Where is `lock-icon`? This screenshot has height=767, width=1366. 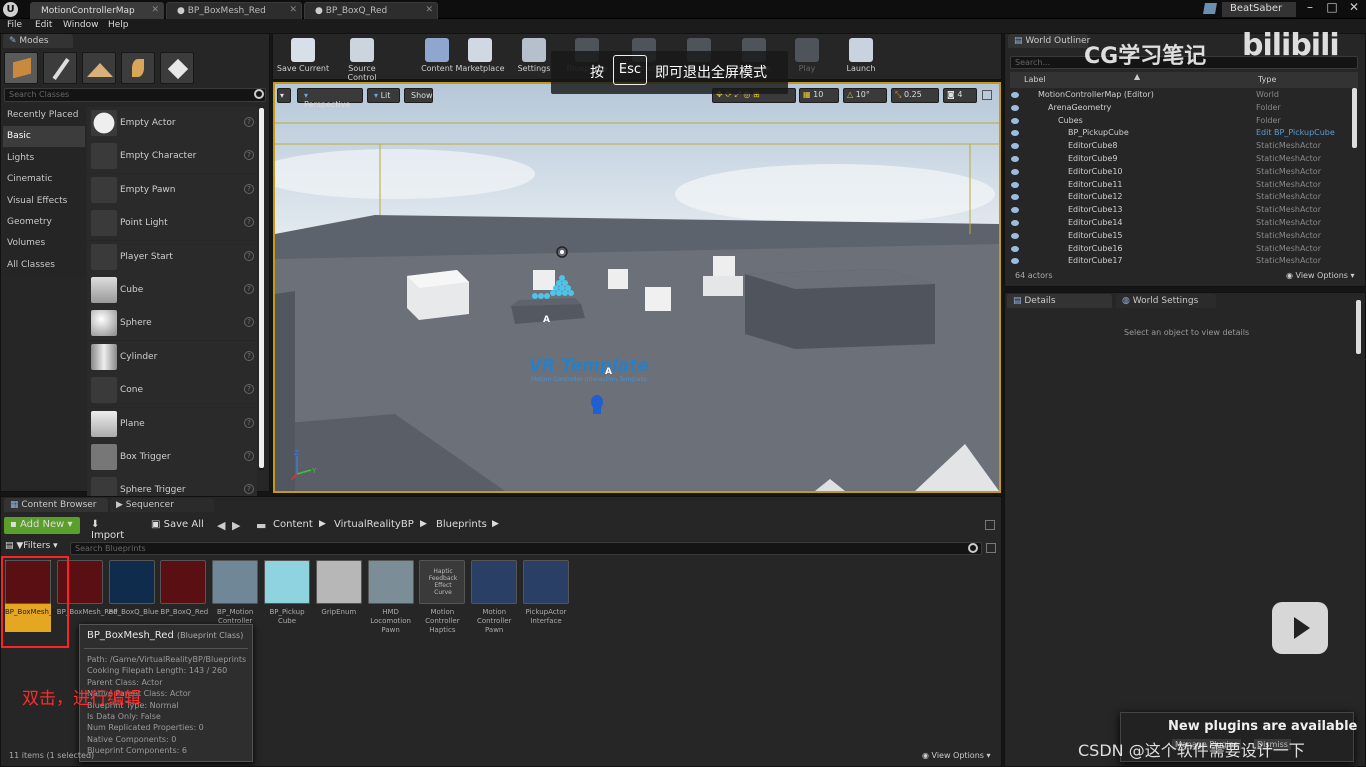
lock-icon is located at coordinates (990, 525).